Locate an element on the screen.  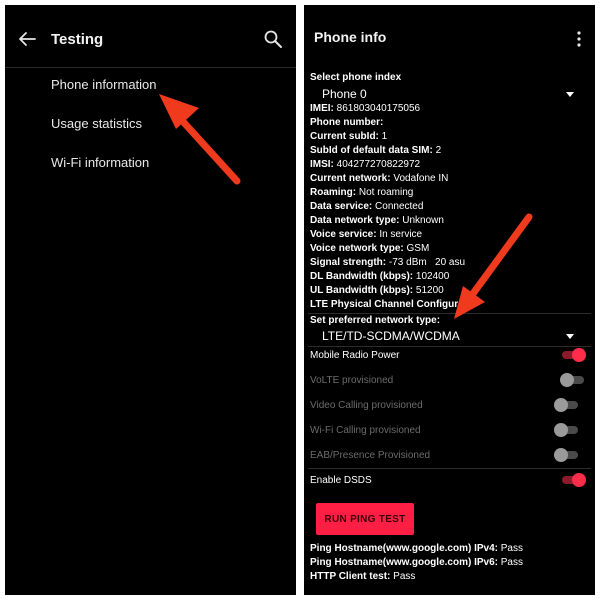
info-row-roaming: Roaming: Not roaming is located at coordinates (362, 192).